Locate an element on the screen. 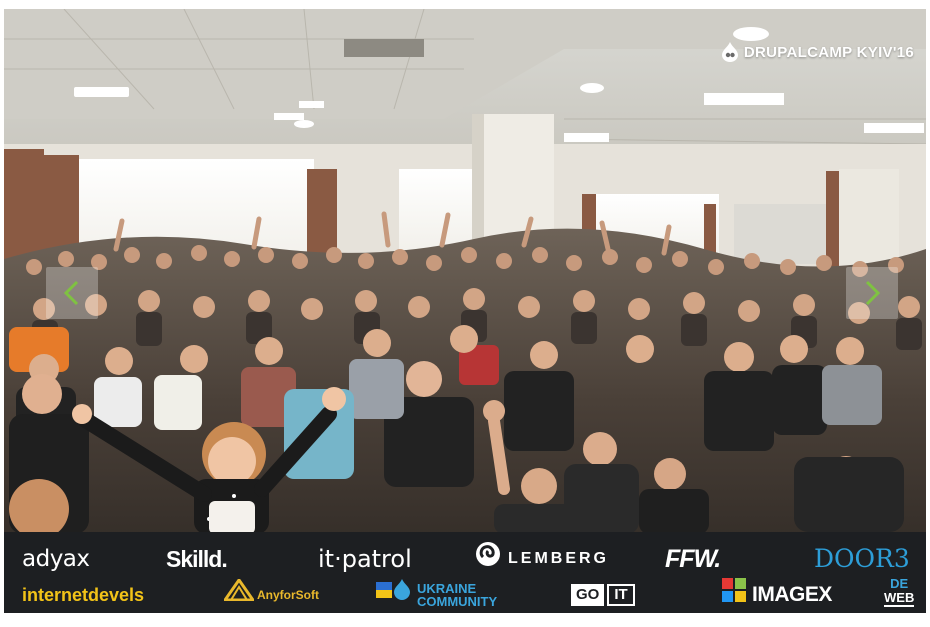  sponsor-imagex: IMAGEX is located at coordinates (777, 595).